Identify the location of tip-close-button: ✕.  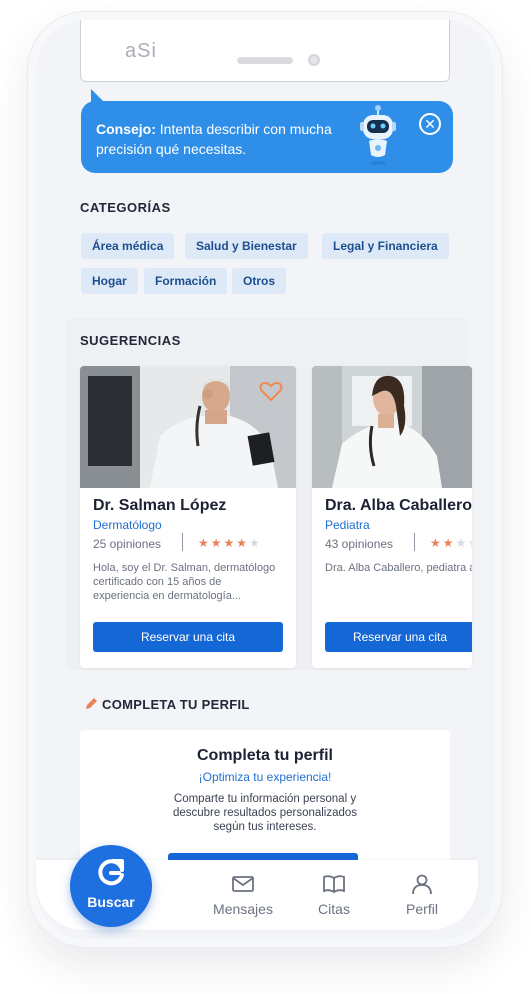
(430, 124).